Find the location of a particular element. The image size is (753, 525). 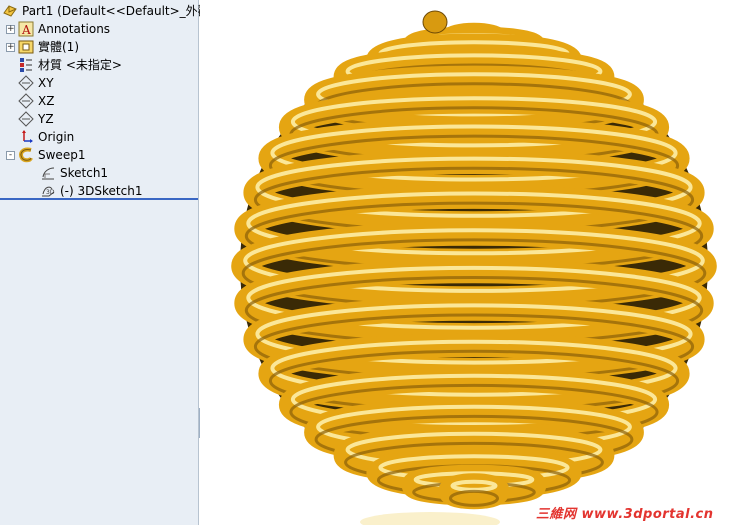

3d-sketch-icon: 3D is located at coordinates (48, 191).